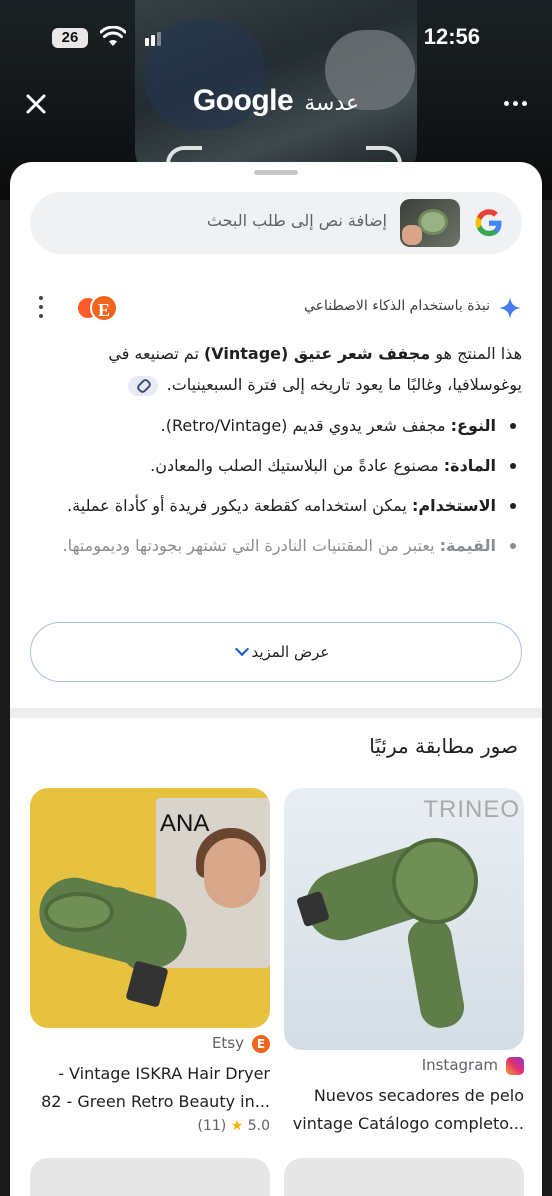  What do you see at coordinates (516, 104) in the screenshot?
I see `more-options-icon` at bounding box center [516, 104].